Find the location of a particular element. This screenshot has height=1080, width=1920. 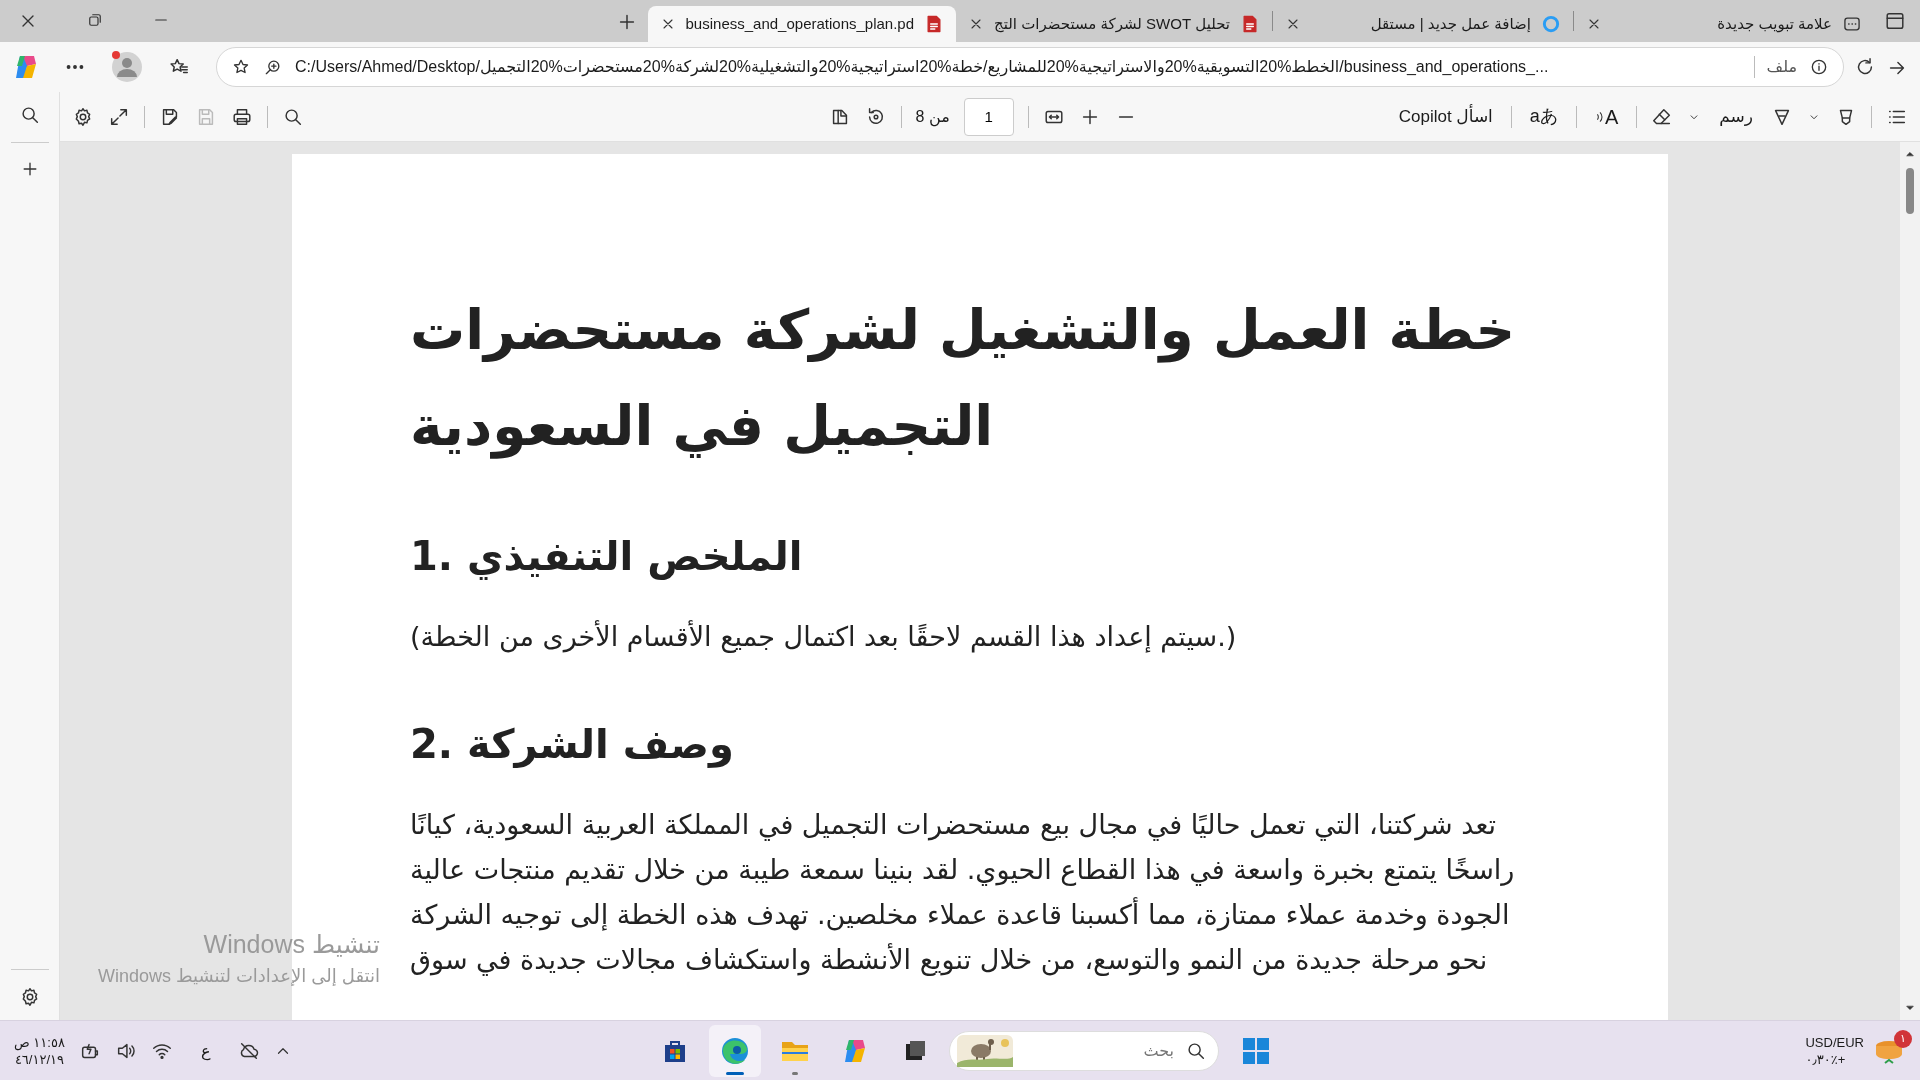

language-indicator: ع is located at coordinates (205, 1050).